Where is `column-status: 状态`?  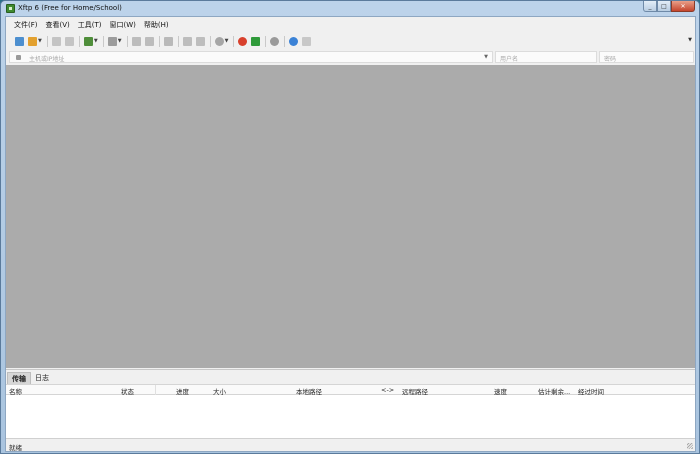 column-status: 状态 is located at coordinates (127, 391).